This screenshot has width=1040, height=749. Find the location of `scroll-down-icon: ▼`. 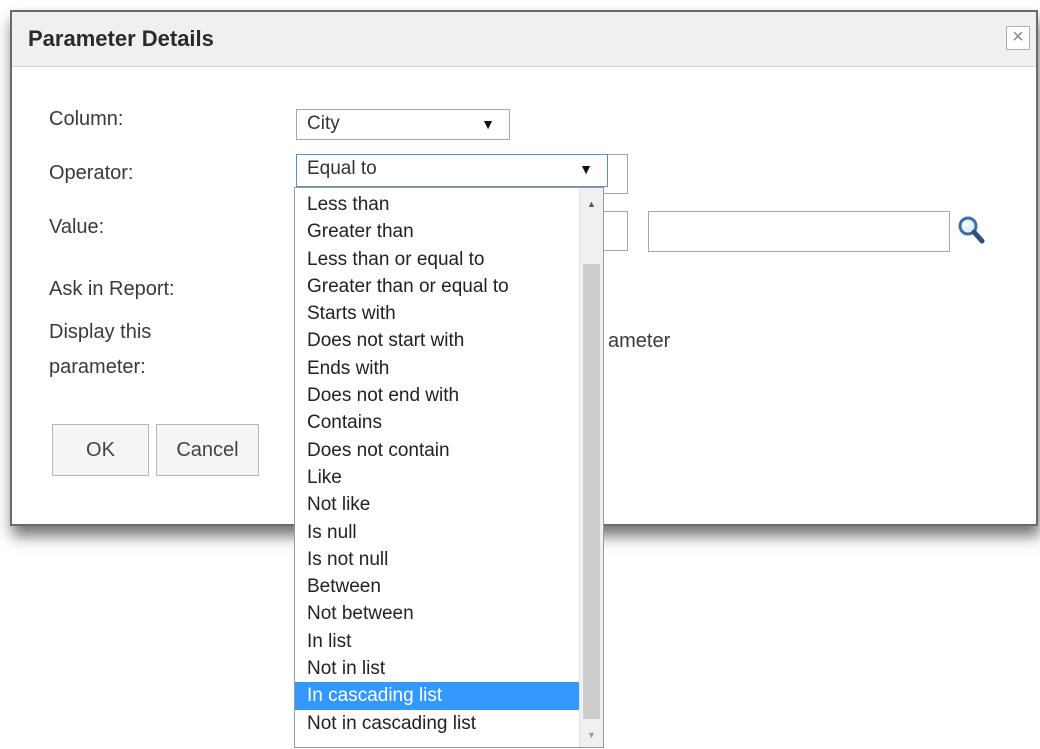

scroll-down-icon: ▼ is located at coordinates (591, 735).